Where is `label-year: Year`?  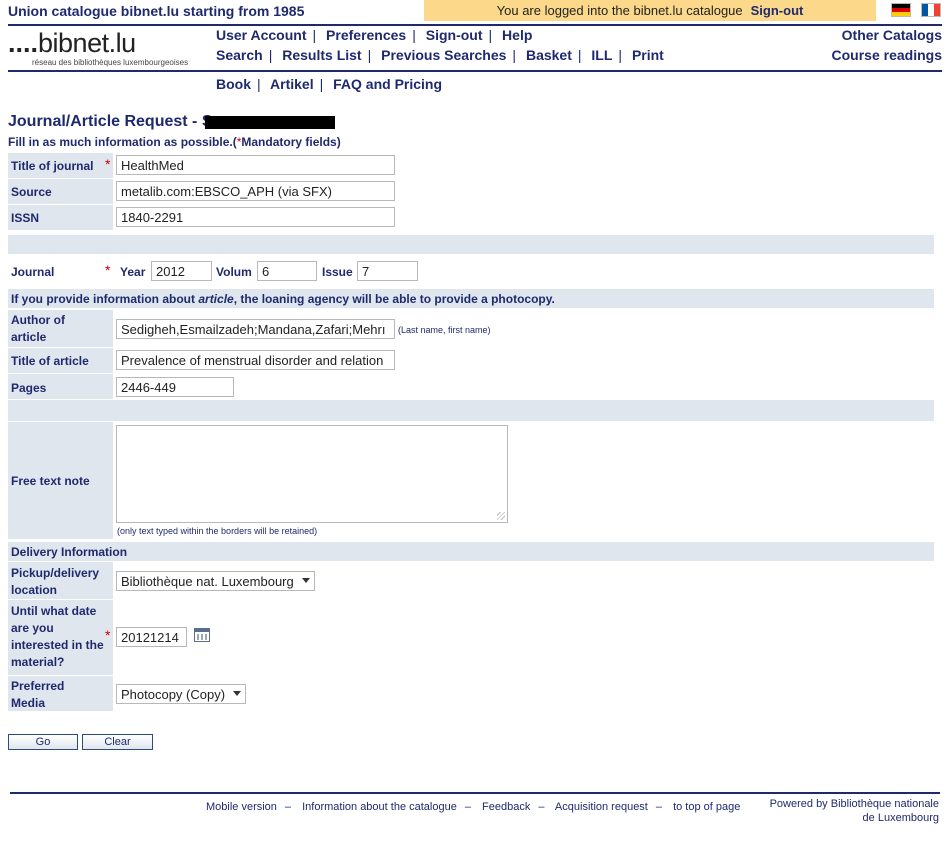
label-year: Year is located at coordinates (133, 272).